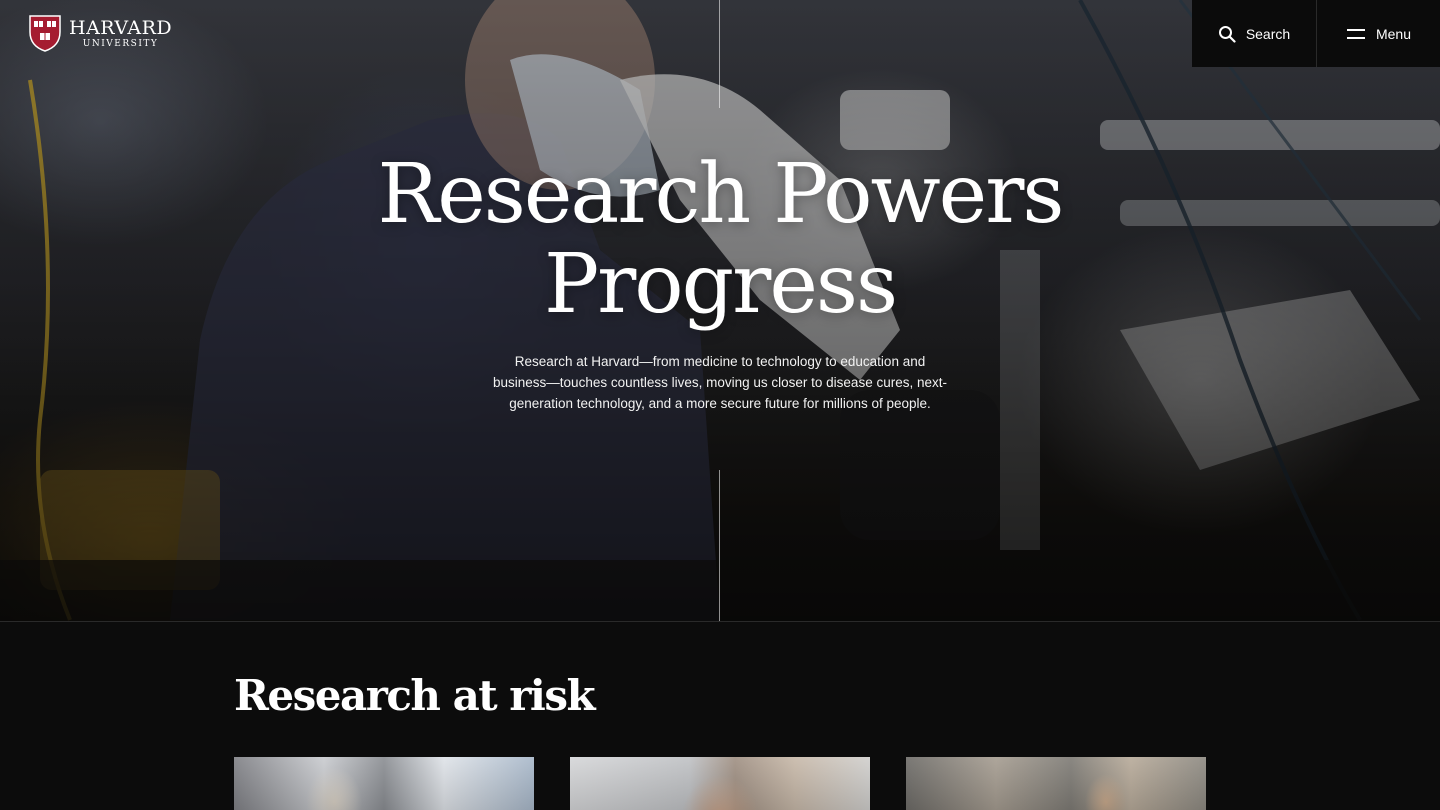 Image resolution: width=1440 pixels, height=810 pixels. Describe the element at coordinates (1227, 34) in the screenshot. I see `search-icon` at that location.